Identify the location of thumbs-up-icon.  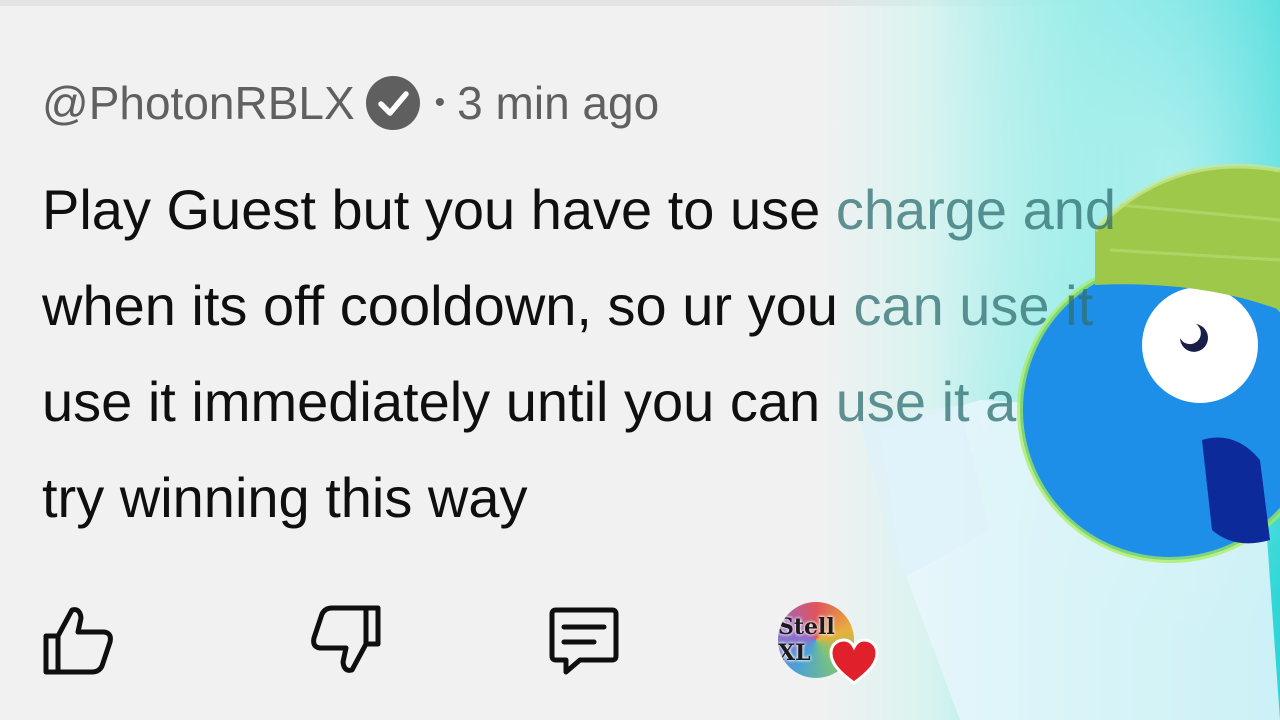
(78, 641).